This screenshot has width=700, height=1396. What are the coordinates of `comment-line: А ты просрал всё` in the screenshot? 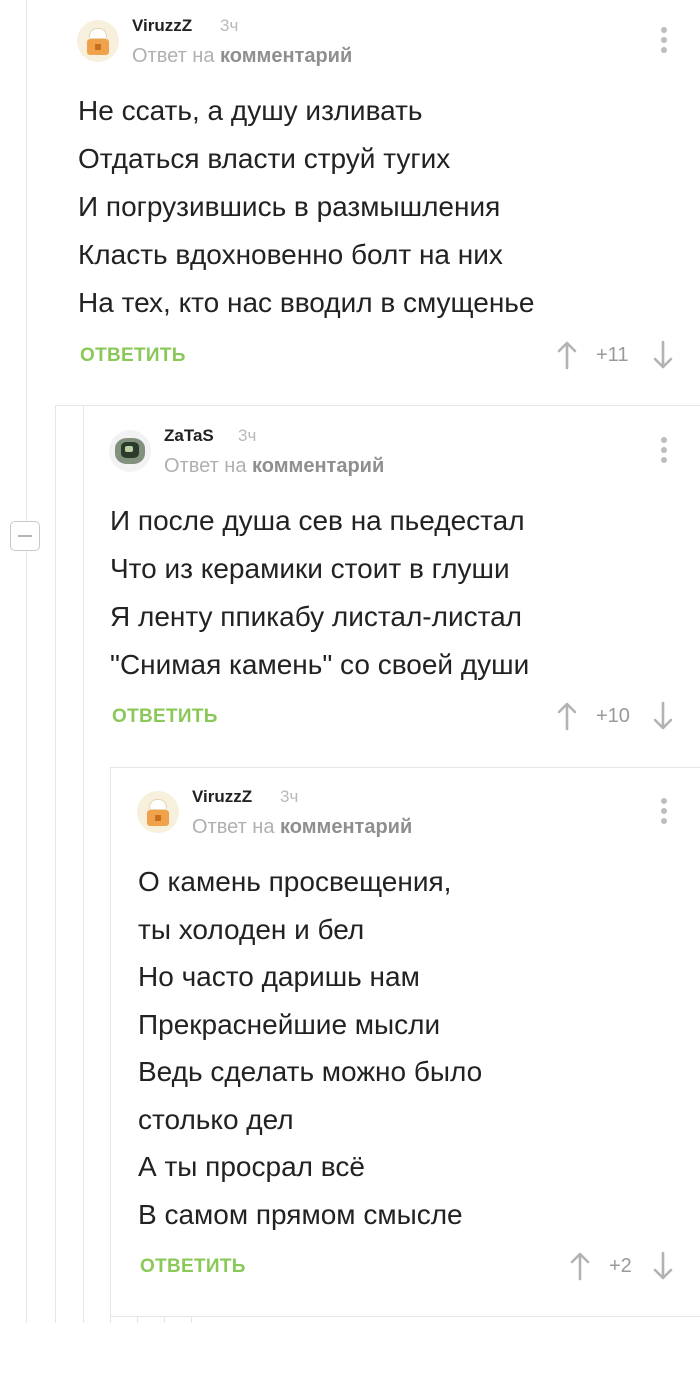 It's located at (251, 1166).